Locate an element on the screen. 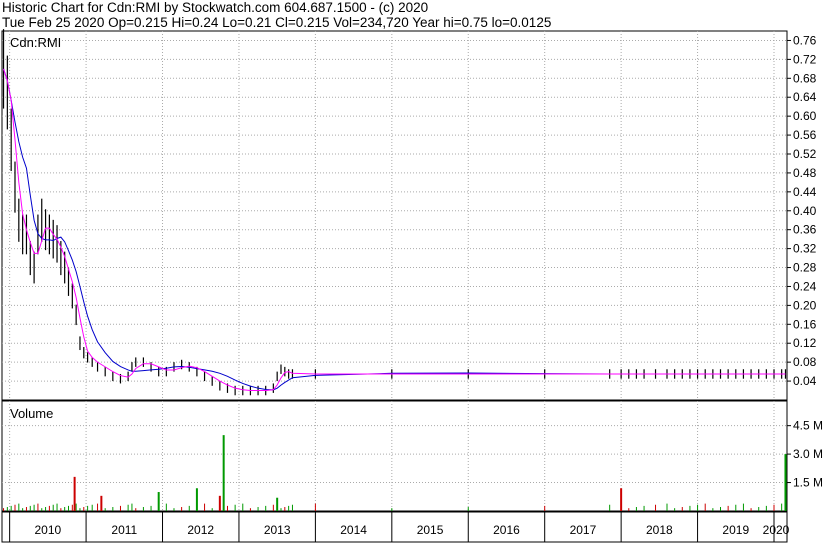  price-tick-label: 0.68 is located at coordinates (805, 78).